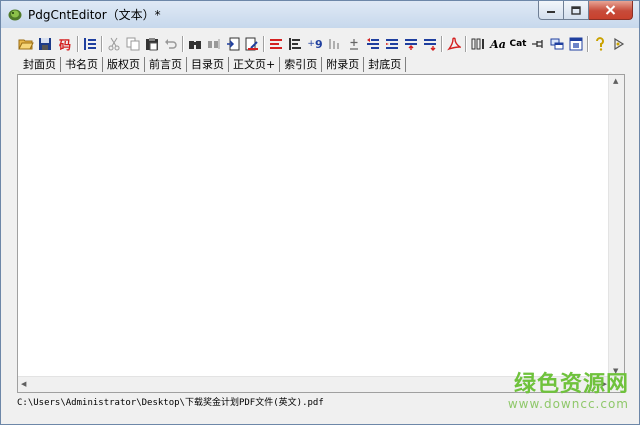  I want to click on save-icon, so click(45, 44).